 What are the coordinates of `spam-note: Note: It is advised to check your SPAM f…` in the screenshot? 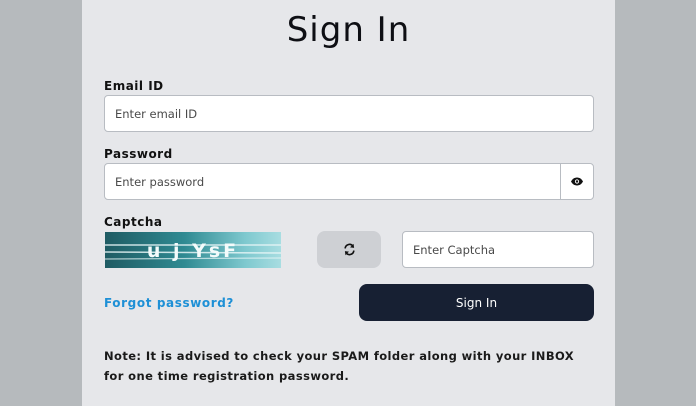 It's located at (339, 366).